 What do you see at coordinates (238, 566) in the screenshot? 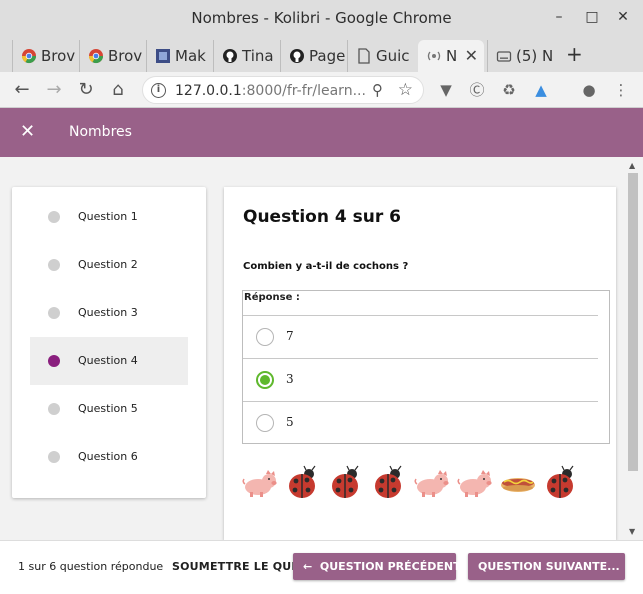
I see `submit-quiz-button: SOUMETTRE LE QUIZ` at bounding box center [238, 566].